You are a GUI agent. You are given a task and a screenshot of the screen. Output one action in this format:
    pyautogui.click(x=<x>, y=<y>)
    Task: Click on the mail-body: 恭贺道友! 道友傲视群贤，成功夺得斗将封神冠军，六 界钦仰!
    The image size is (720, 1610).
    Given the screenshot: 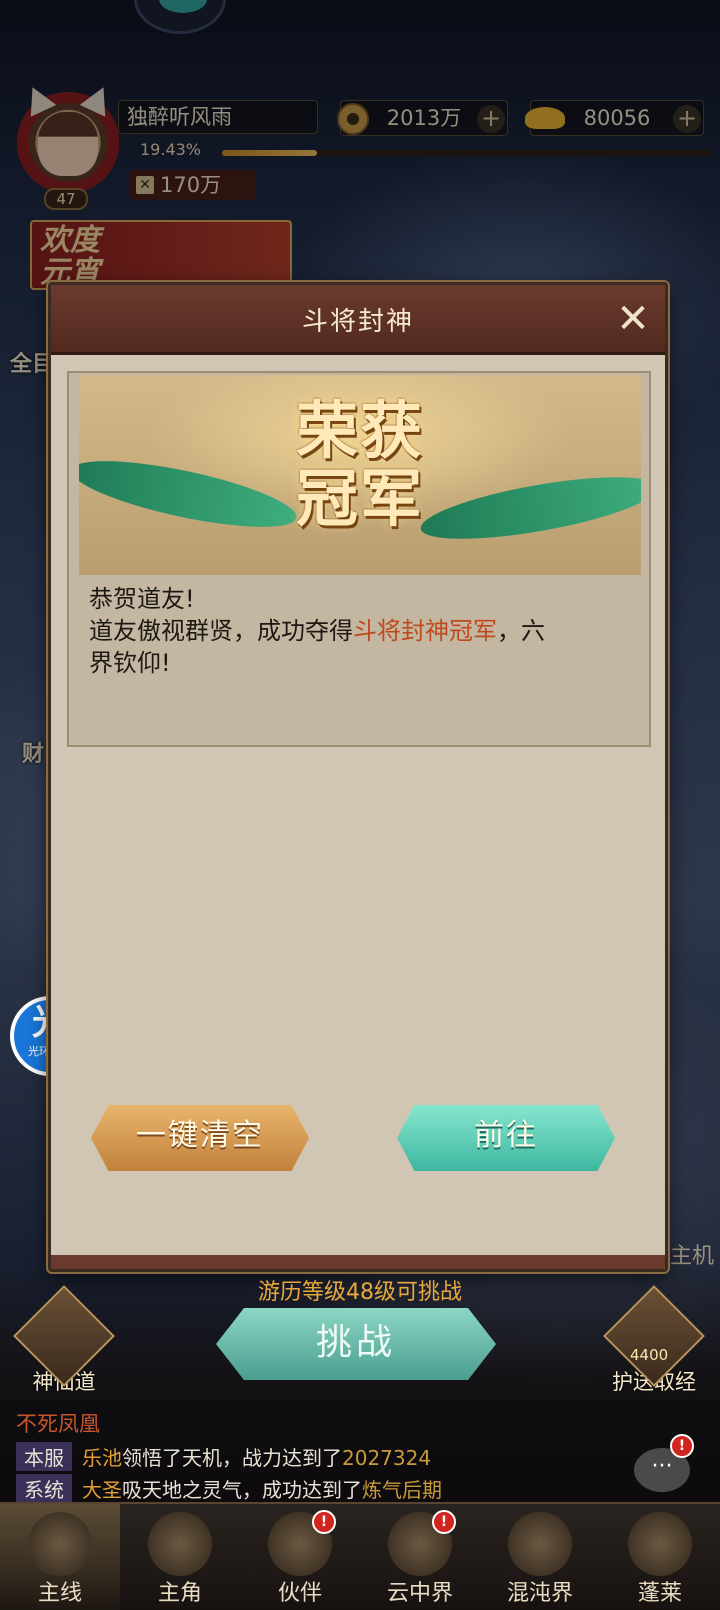 What is the action you would take?
    pyautogui.click(x=359, y=631)
    